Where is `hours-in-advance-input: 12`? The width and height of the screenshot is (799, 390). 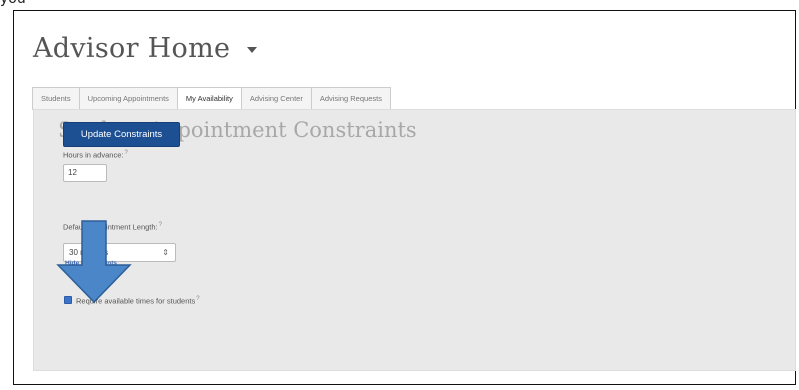
hours-in-advance-input: 12 is located at coordinates (85, 173).